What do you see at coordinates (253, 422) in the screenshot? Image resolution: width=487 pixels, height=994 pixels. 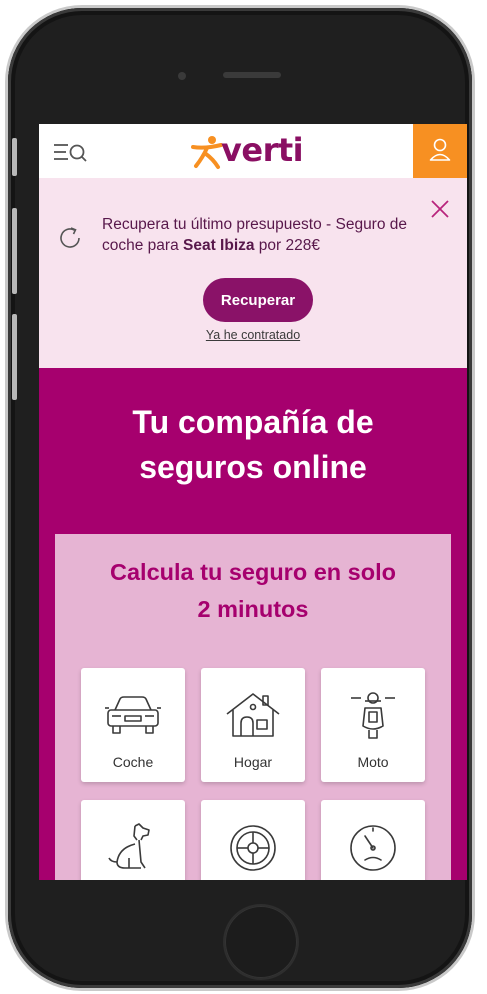 I see `hero-title-line1: Tu compañía de` at bounding box center [253, 422].